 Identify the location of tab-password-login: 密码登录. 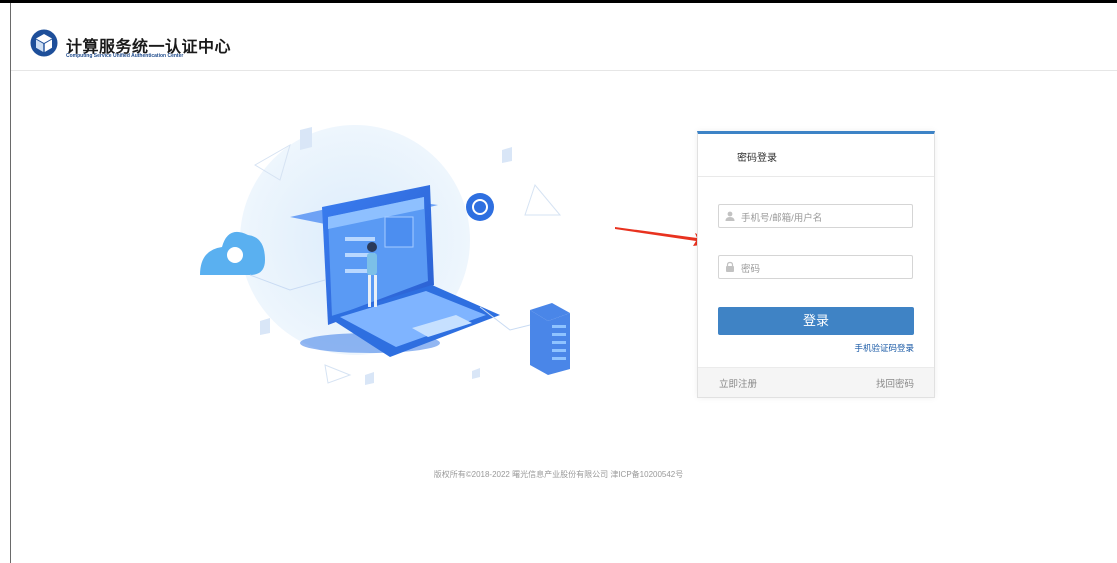
(757, 156).